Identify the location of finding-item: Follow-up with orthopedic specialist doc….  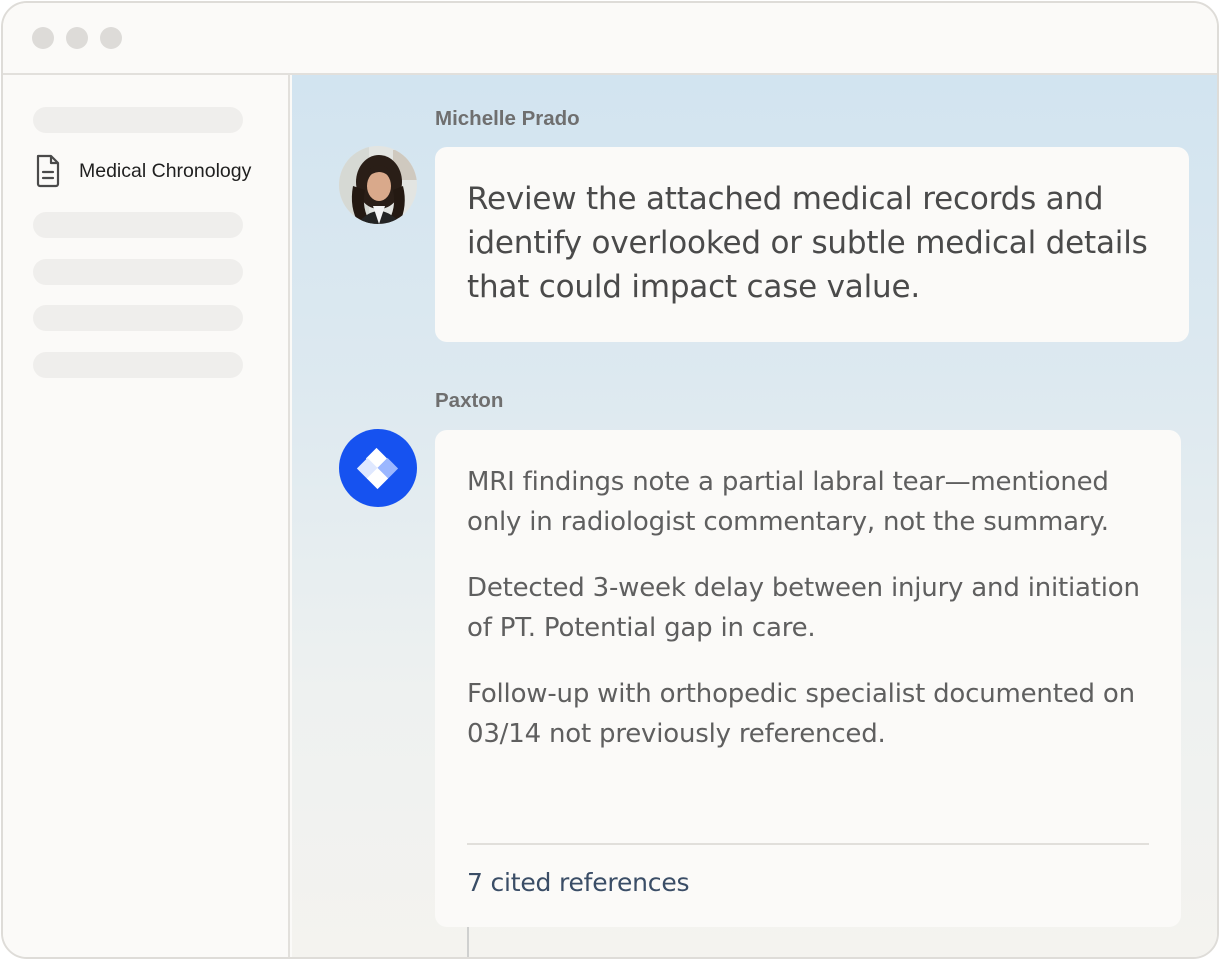
(801, 714).